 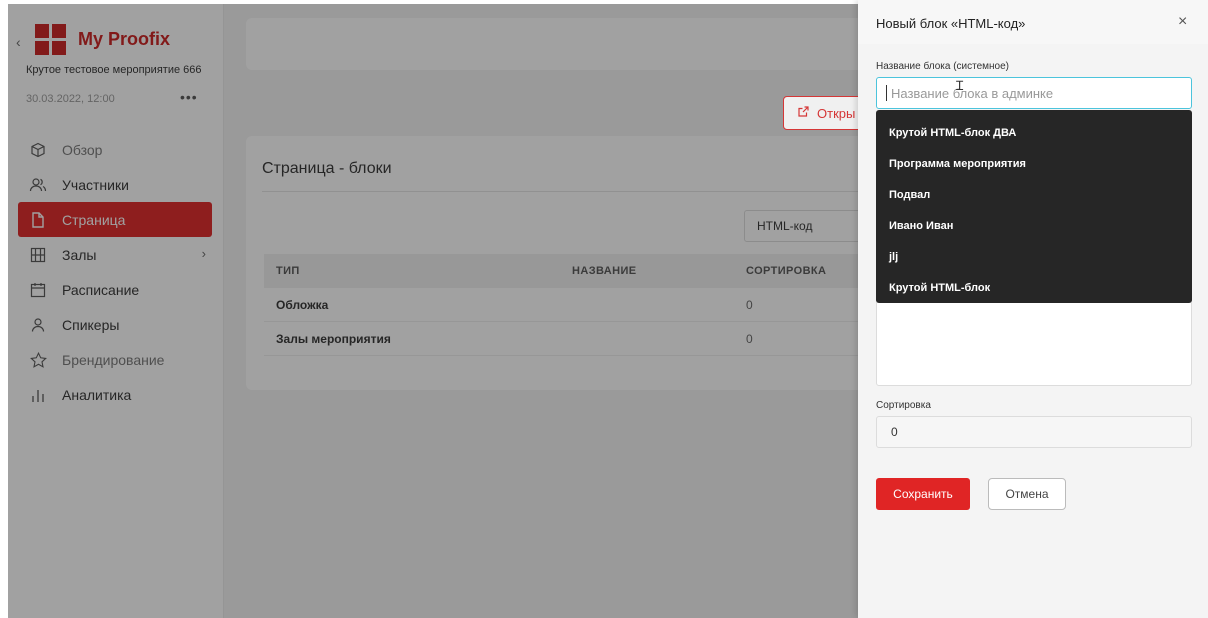 I want to click on text-cursor-icon: Ɪ, so click(x=960, y=85).